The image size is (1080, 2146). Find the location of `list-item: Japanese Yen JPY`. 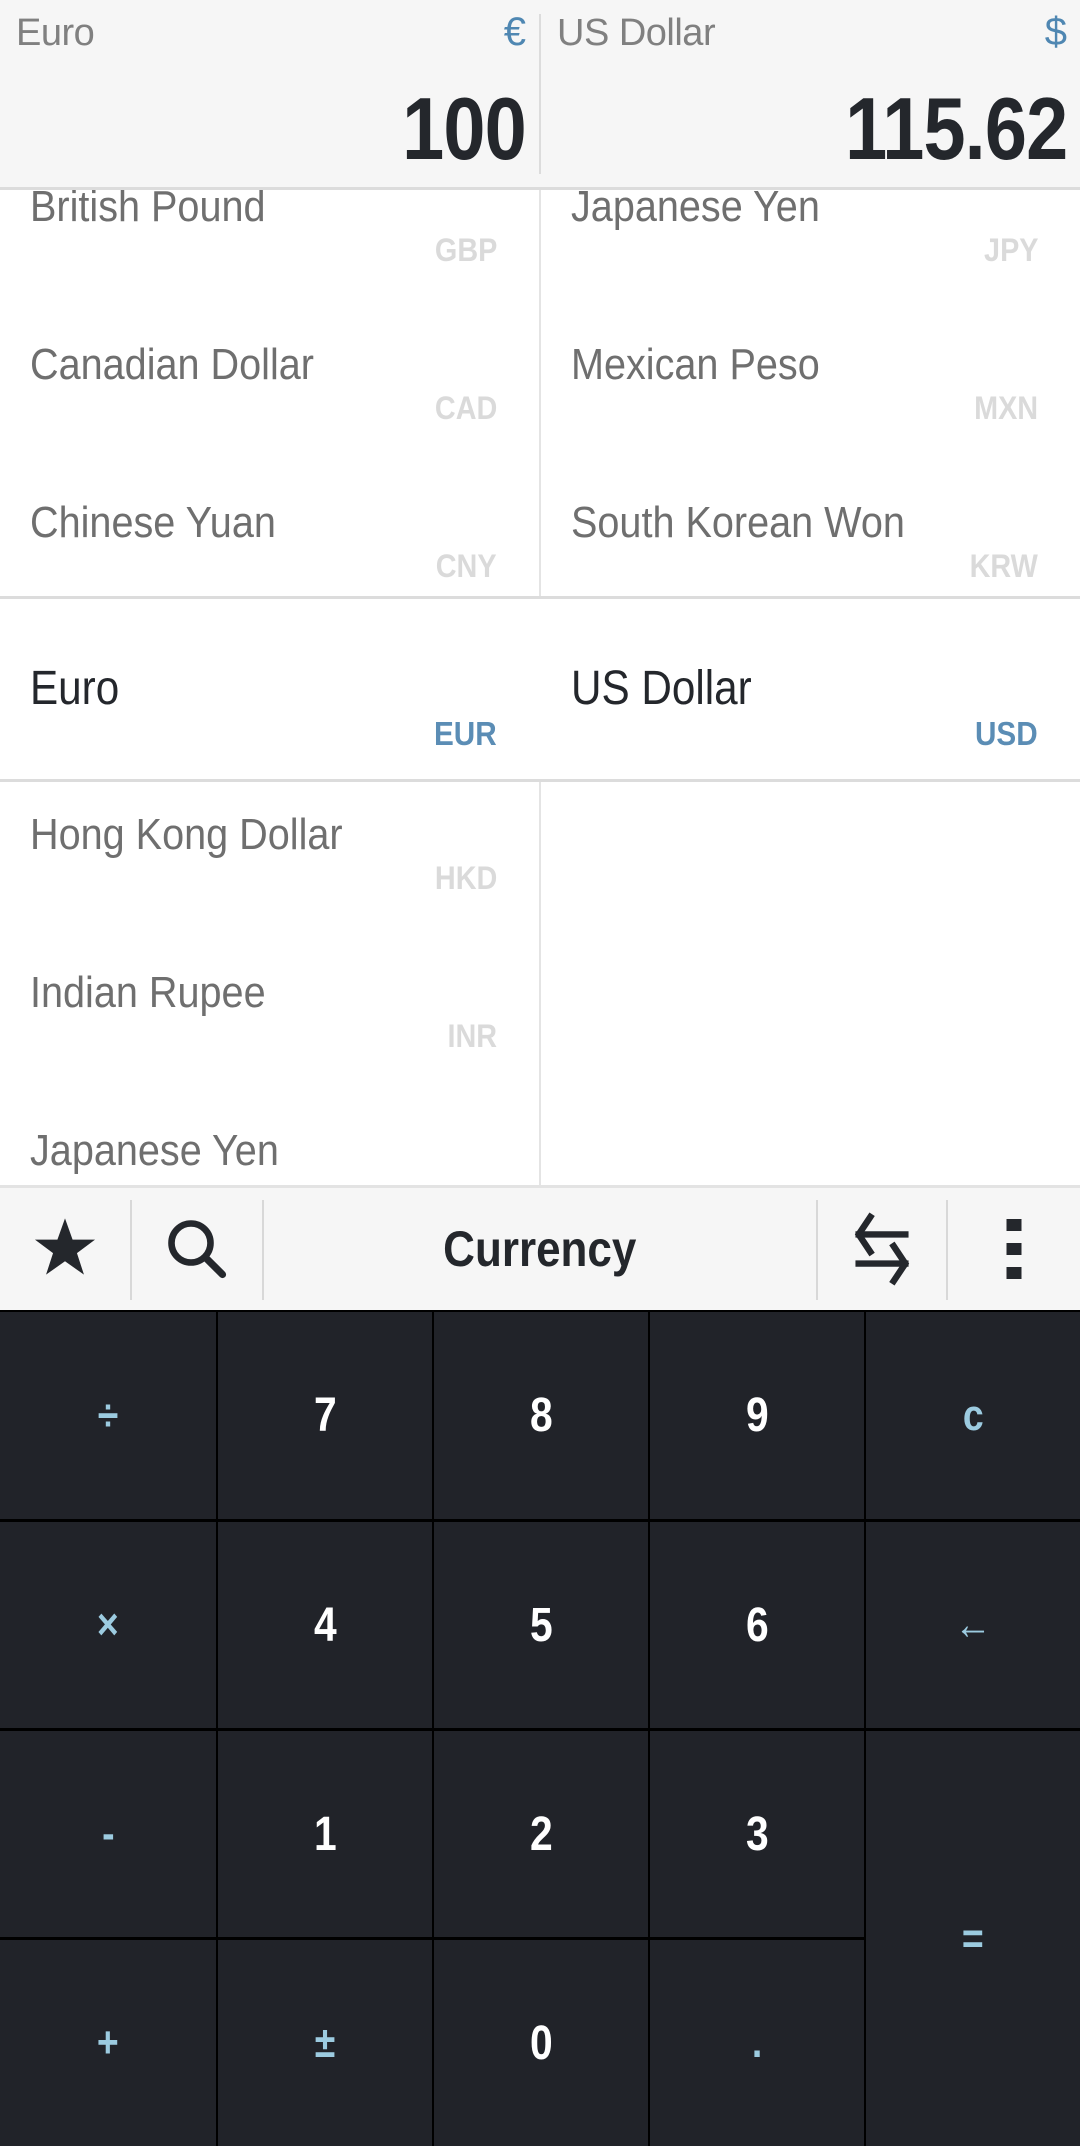

list-item: Japanese Yen JPY is located at coordinates (810, 265).